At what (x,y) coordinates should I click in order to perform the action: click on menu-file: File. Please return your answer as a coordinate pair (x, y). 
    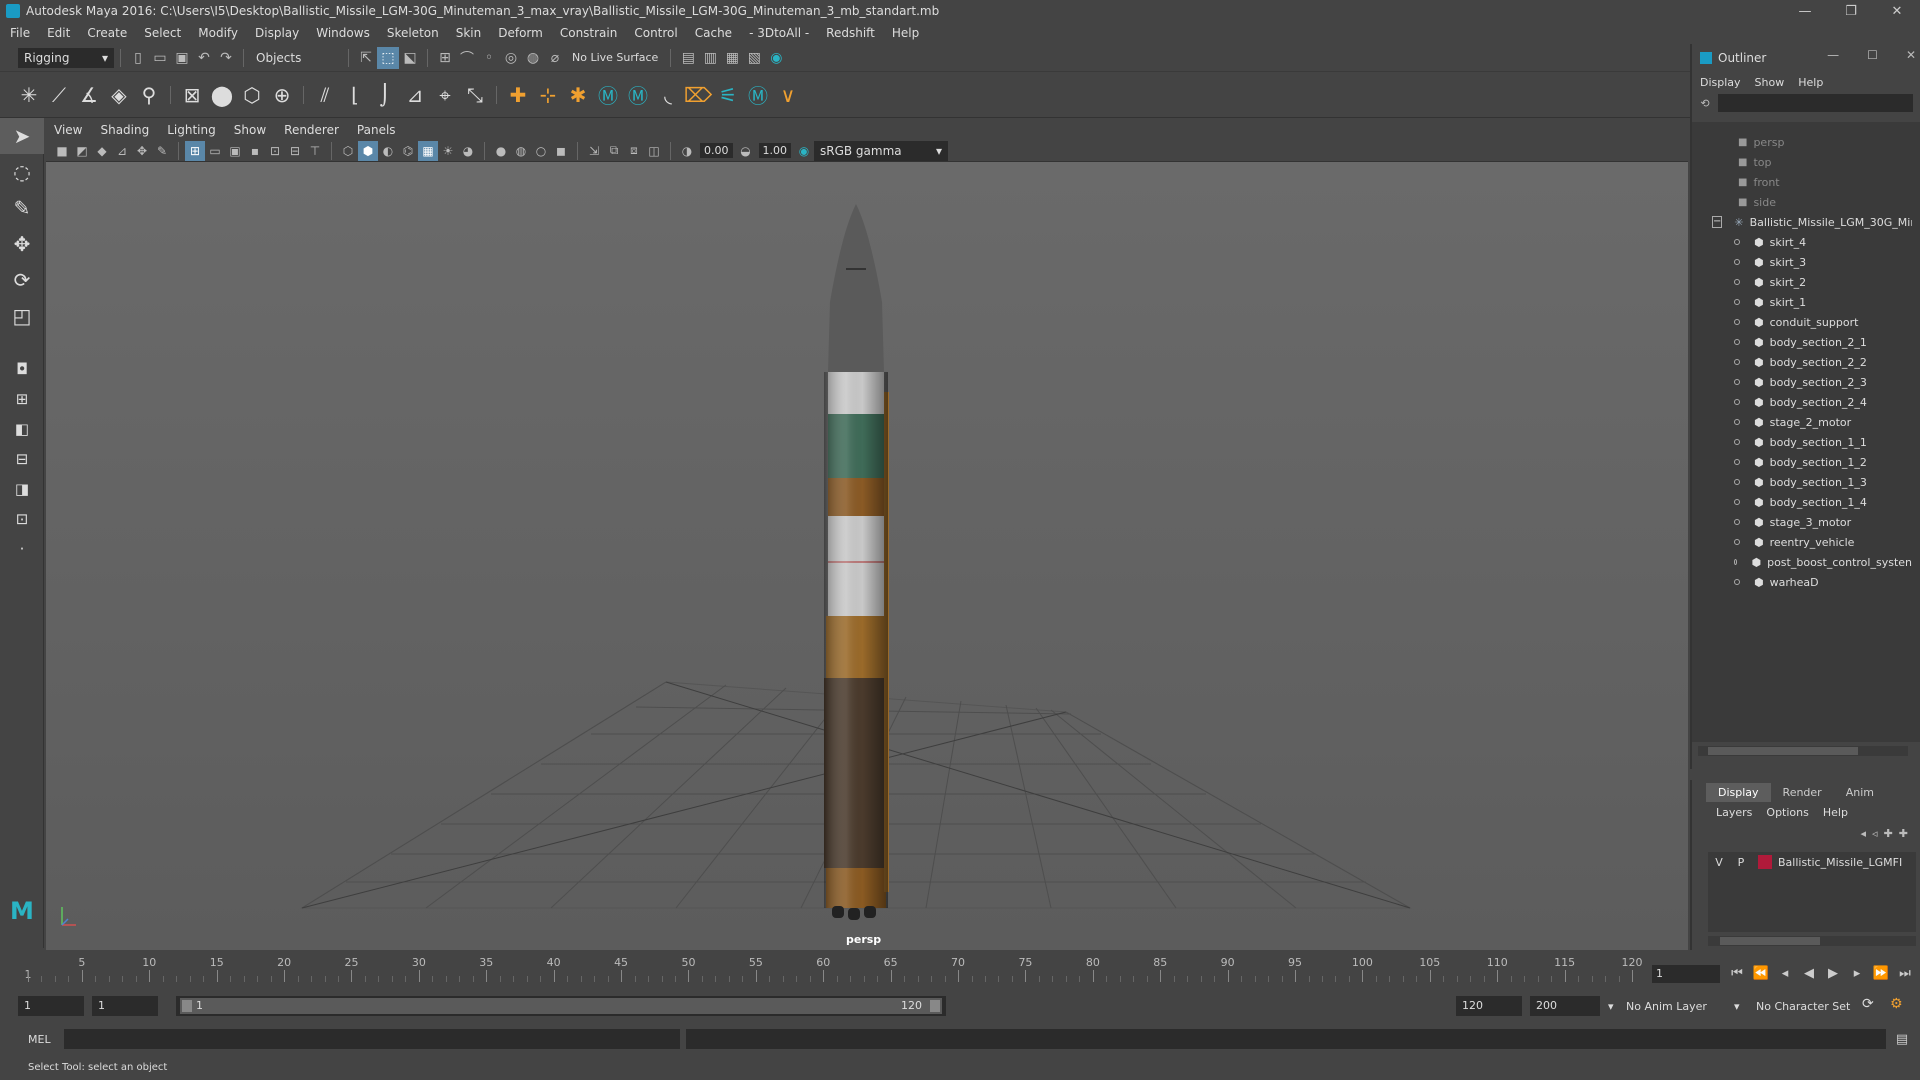
    Looking at the image, I should click on (20, 33).